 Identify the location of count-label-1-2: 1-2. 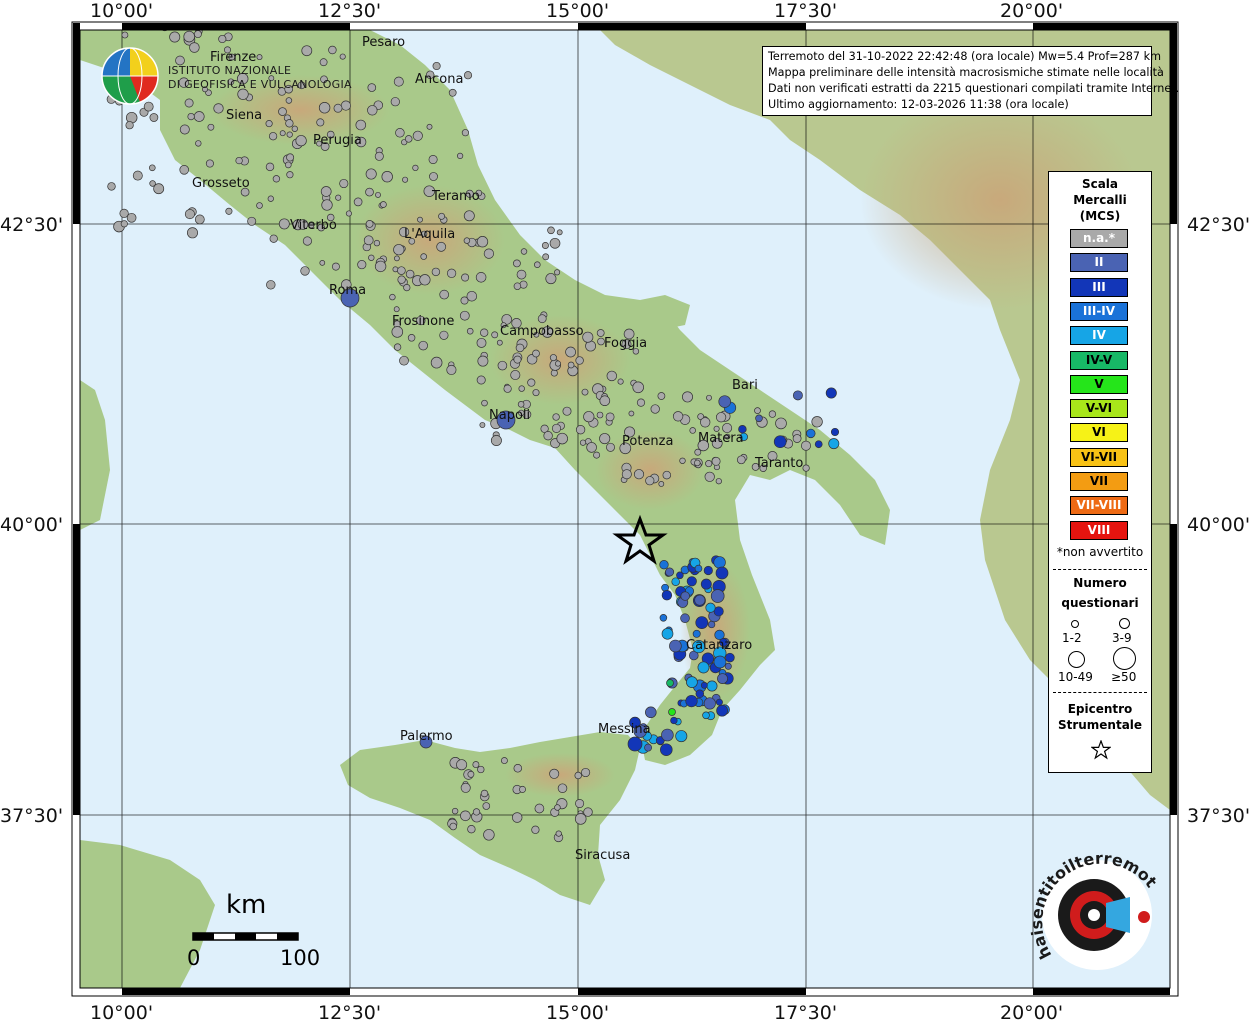
(1072, 638).